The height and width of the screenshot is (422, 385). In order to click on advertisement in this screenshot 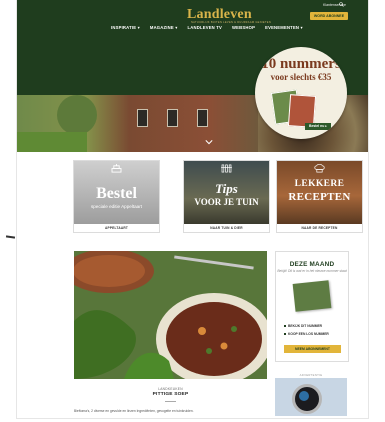, I will do `click(311, 397)`.